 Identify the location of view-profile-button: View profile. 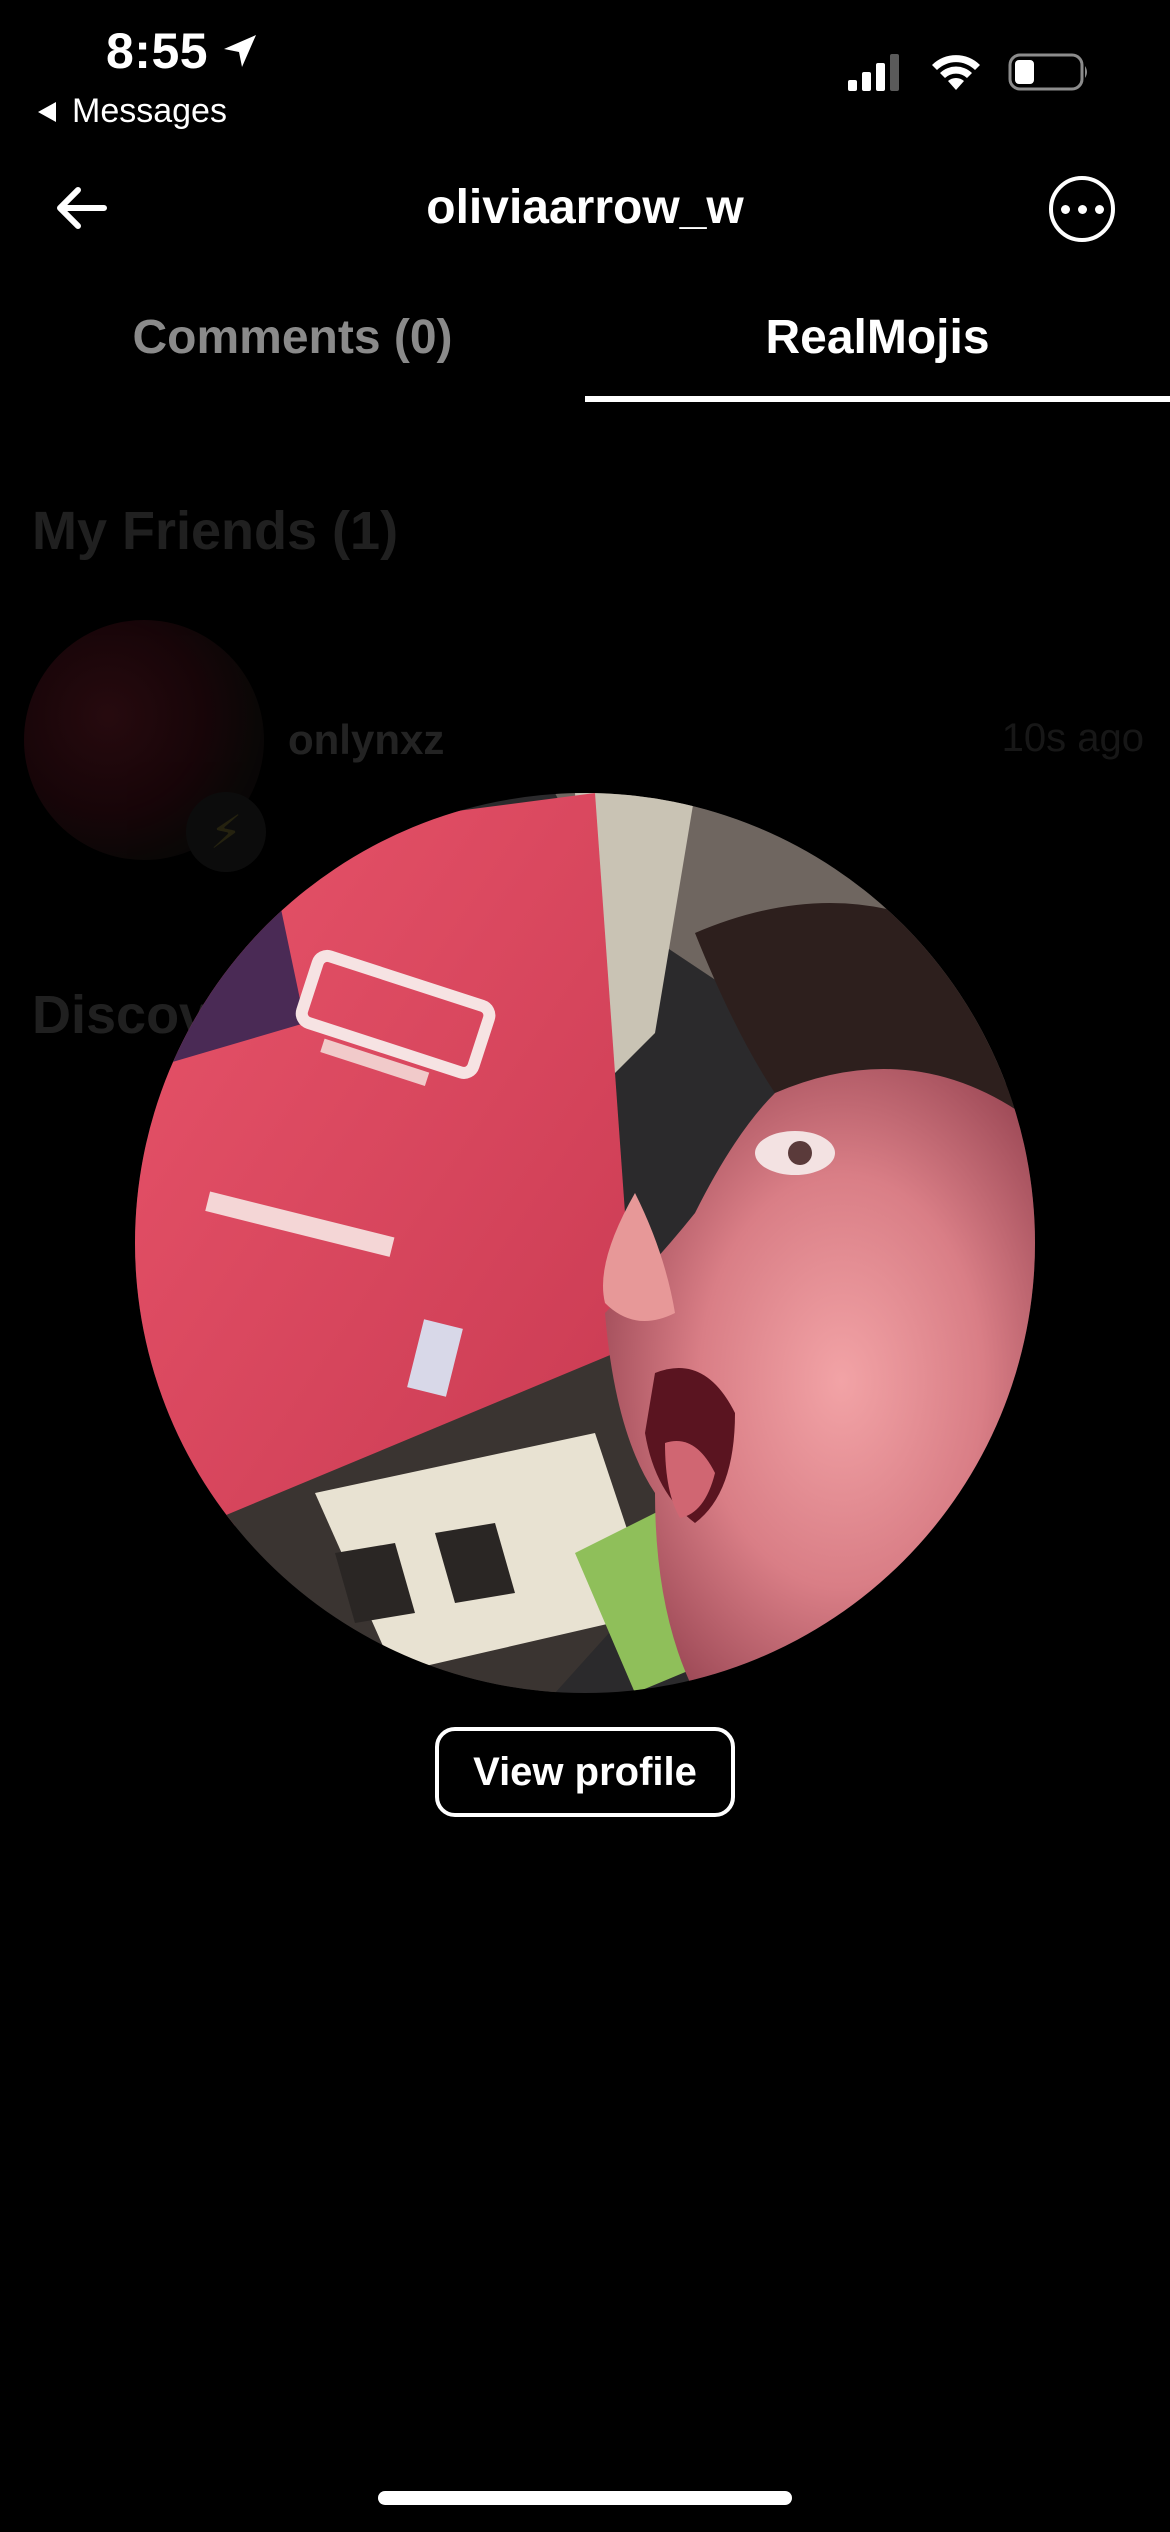
(585, 1772).